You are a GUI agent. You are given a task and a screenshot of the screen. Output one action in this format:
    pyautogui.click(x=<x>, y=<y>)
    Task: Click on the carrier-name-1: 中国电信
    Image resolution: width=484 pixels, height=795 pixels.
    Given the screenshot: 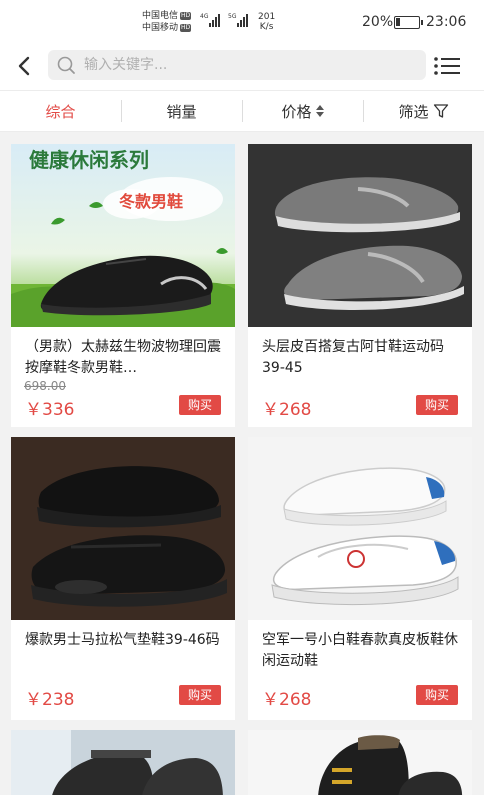 What is the action you would take?
    pyautogui.click(x=160, y=16)
    